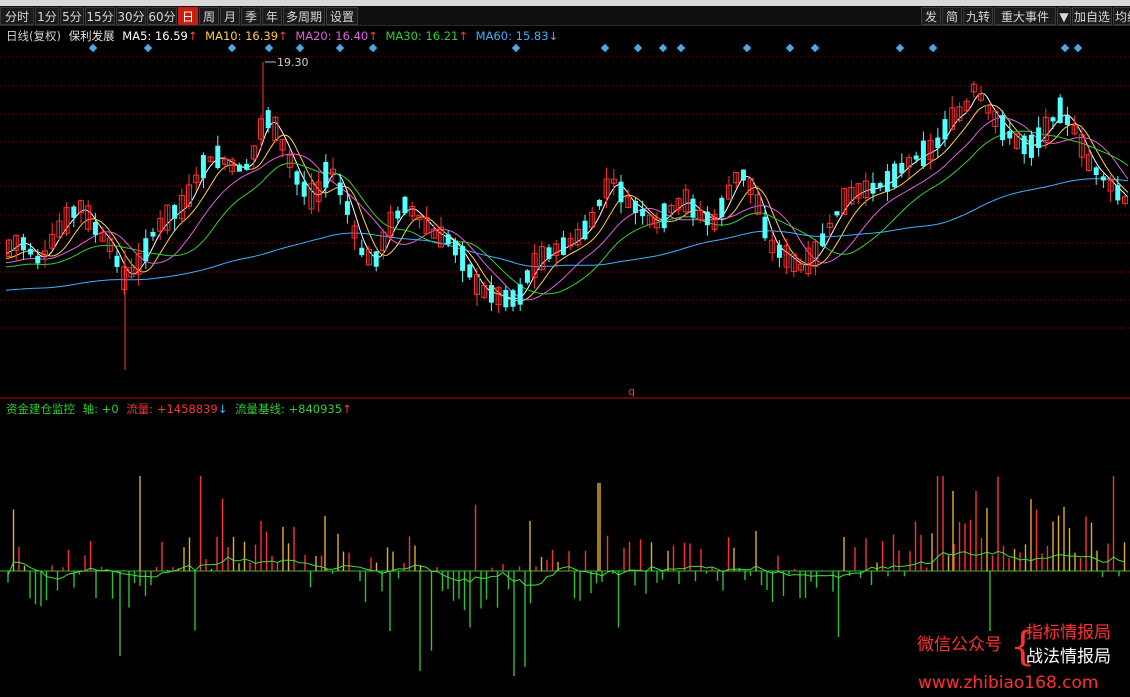 This screenshot has height=697, width=1130. What do you see at coordinates (1068, 657) in the screenshot?
I see `watermark-line2: 战法情报局` at bounding box center [1068, 657].